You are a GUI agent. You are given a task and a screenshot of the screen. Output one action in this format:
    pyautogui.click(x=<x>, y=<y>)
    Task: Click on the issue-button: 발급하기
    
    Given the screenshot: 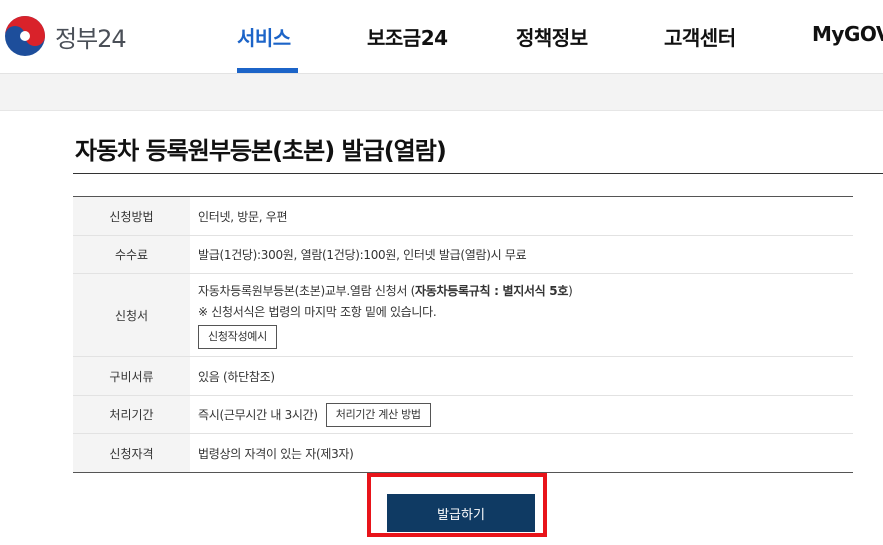 What is the action you would take?
    pyautogui.click(x=461, y=513)
    